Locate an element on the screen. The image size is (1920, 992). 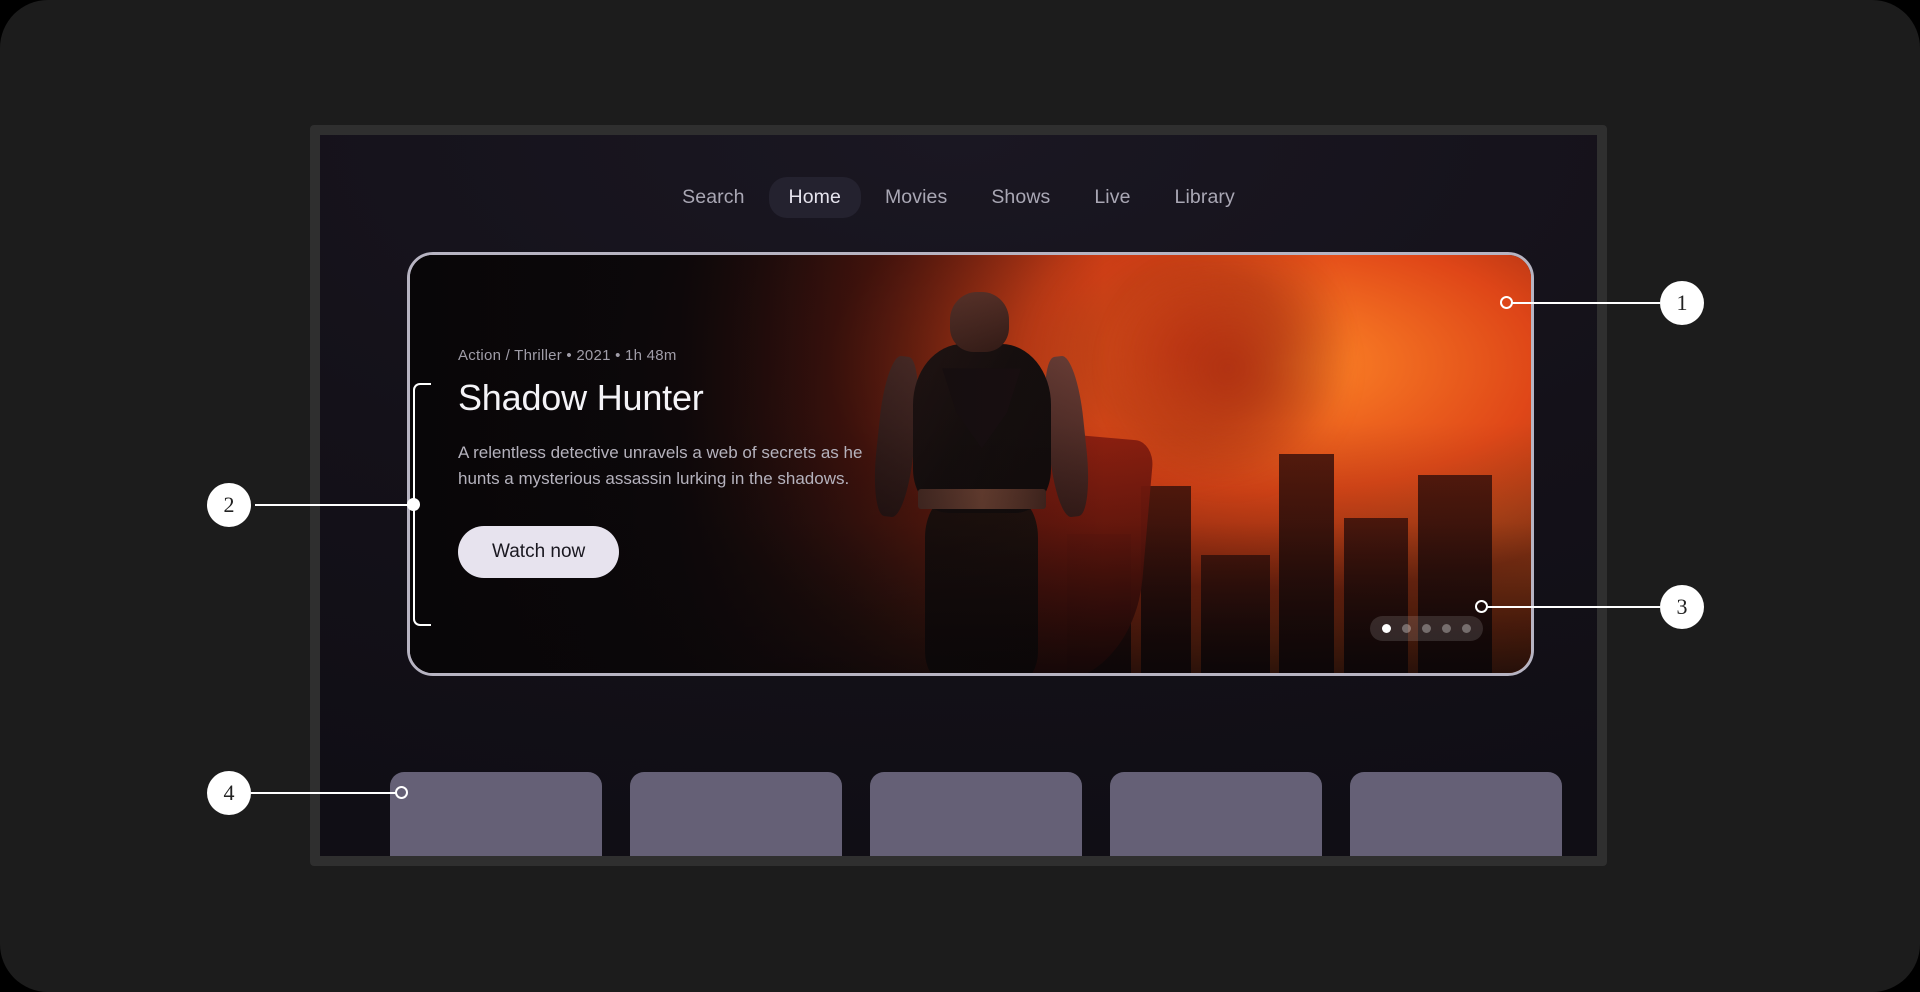
nav-label: Library is located at coordinates (1204, 197).